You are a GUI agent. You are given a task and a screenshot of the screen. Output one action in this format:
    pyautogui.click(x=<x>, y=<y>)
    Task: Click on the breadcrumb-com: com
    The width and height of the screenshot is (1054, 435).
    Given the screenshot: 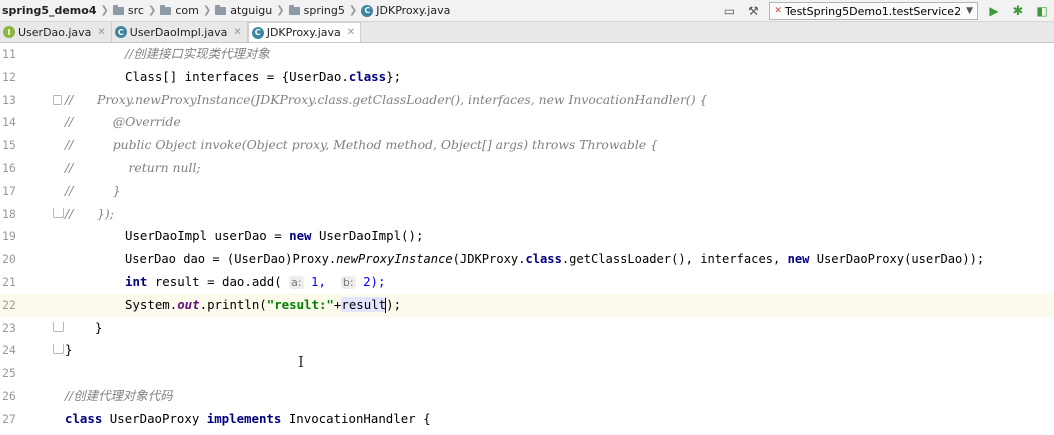 What is the action you would take?
    pyautogui.click(x=179, y=10)
    